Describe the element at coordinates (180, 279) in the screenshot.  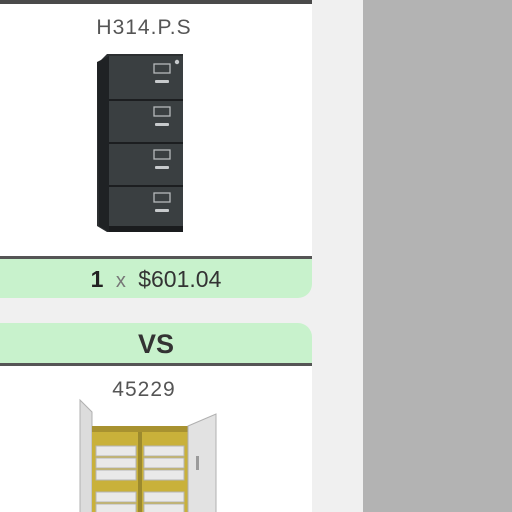
I see `price-value: $601.04` at that location.